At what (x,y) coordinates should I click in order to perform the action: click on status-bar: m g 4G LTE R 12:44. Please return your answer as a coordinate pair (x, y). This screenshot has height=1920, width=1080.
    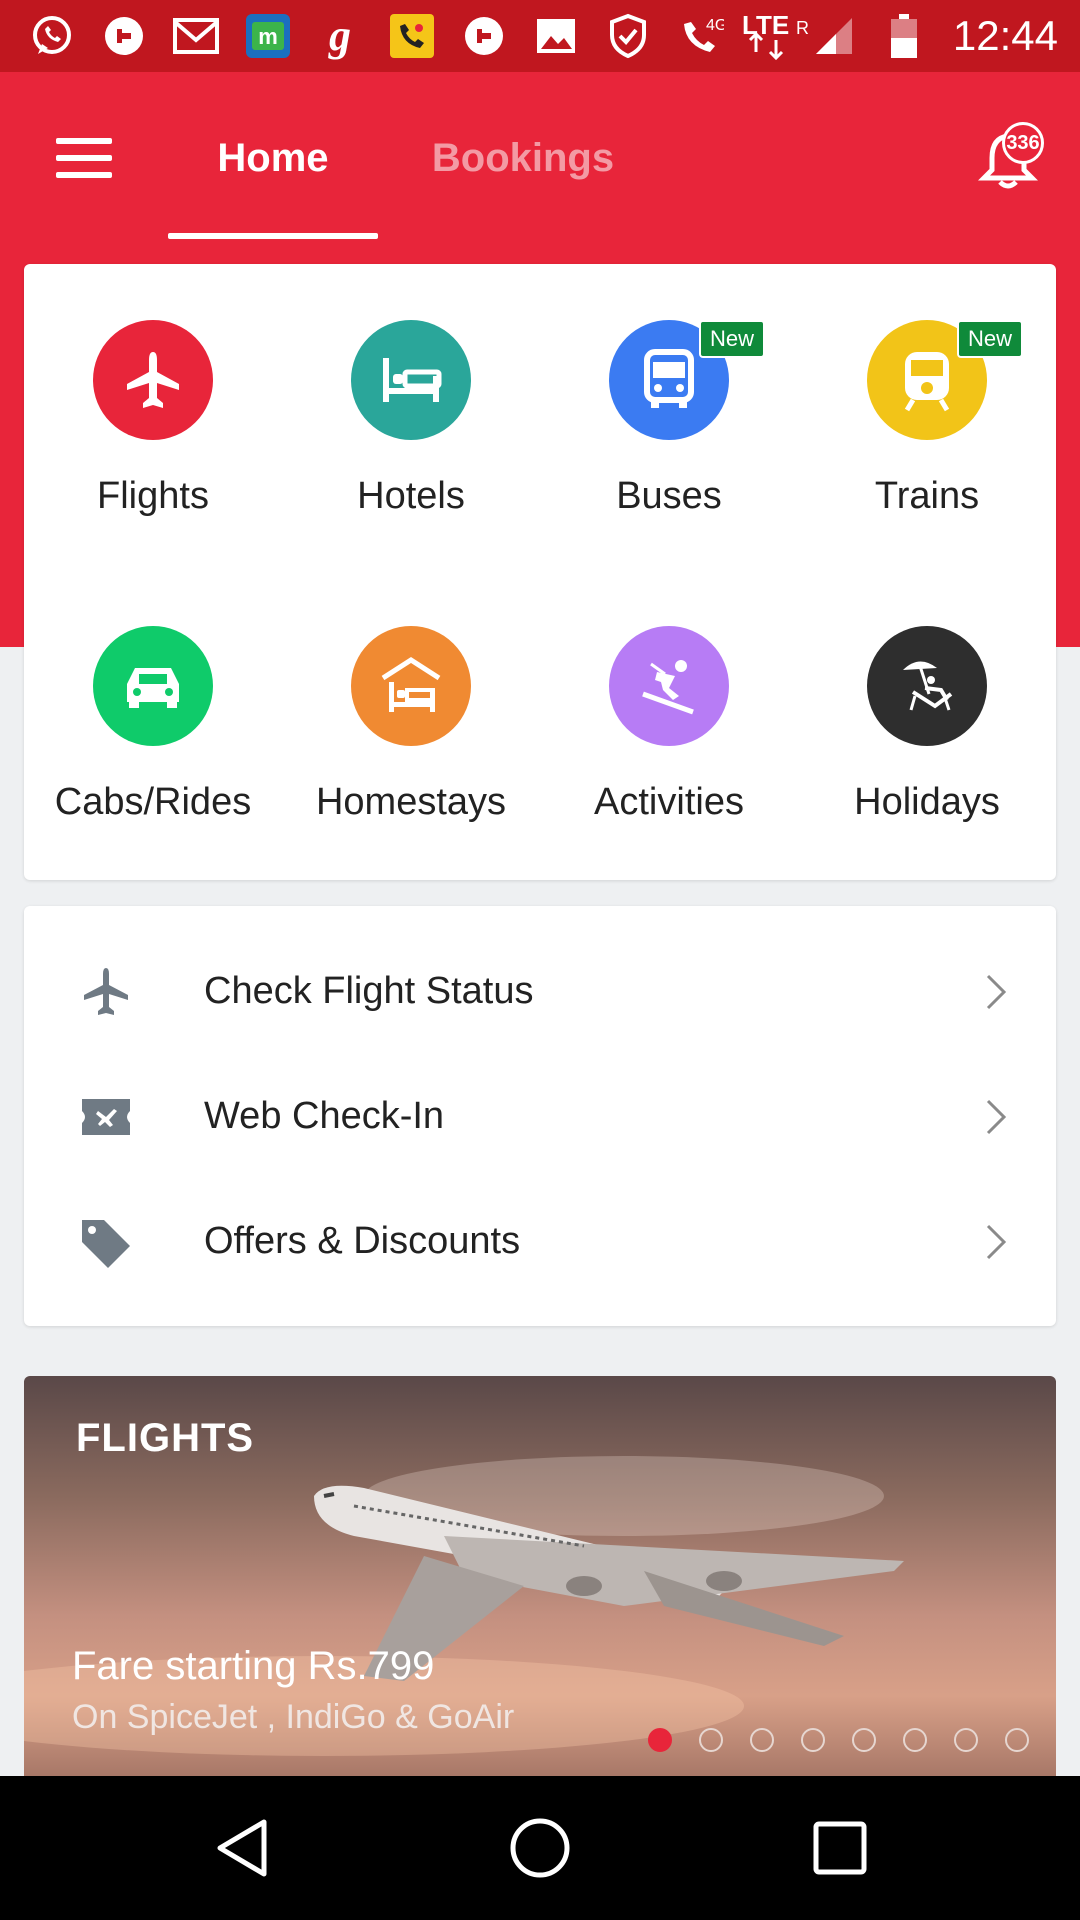
    Looking at the image, I should click on (540, 36).